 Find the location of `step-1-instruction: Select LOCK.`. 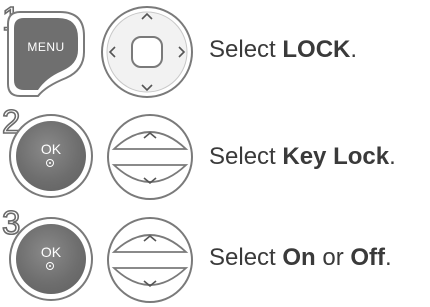

step-1-instruction: Select LOCK. is located at coordinates (283, 50).